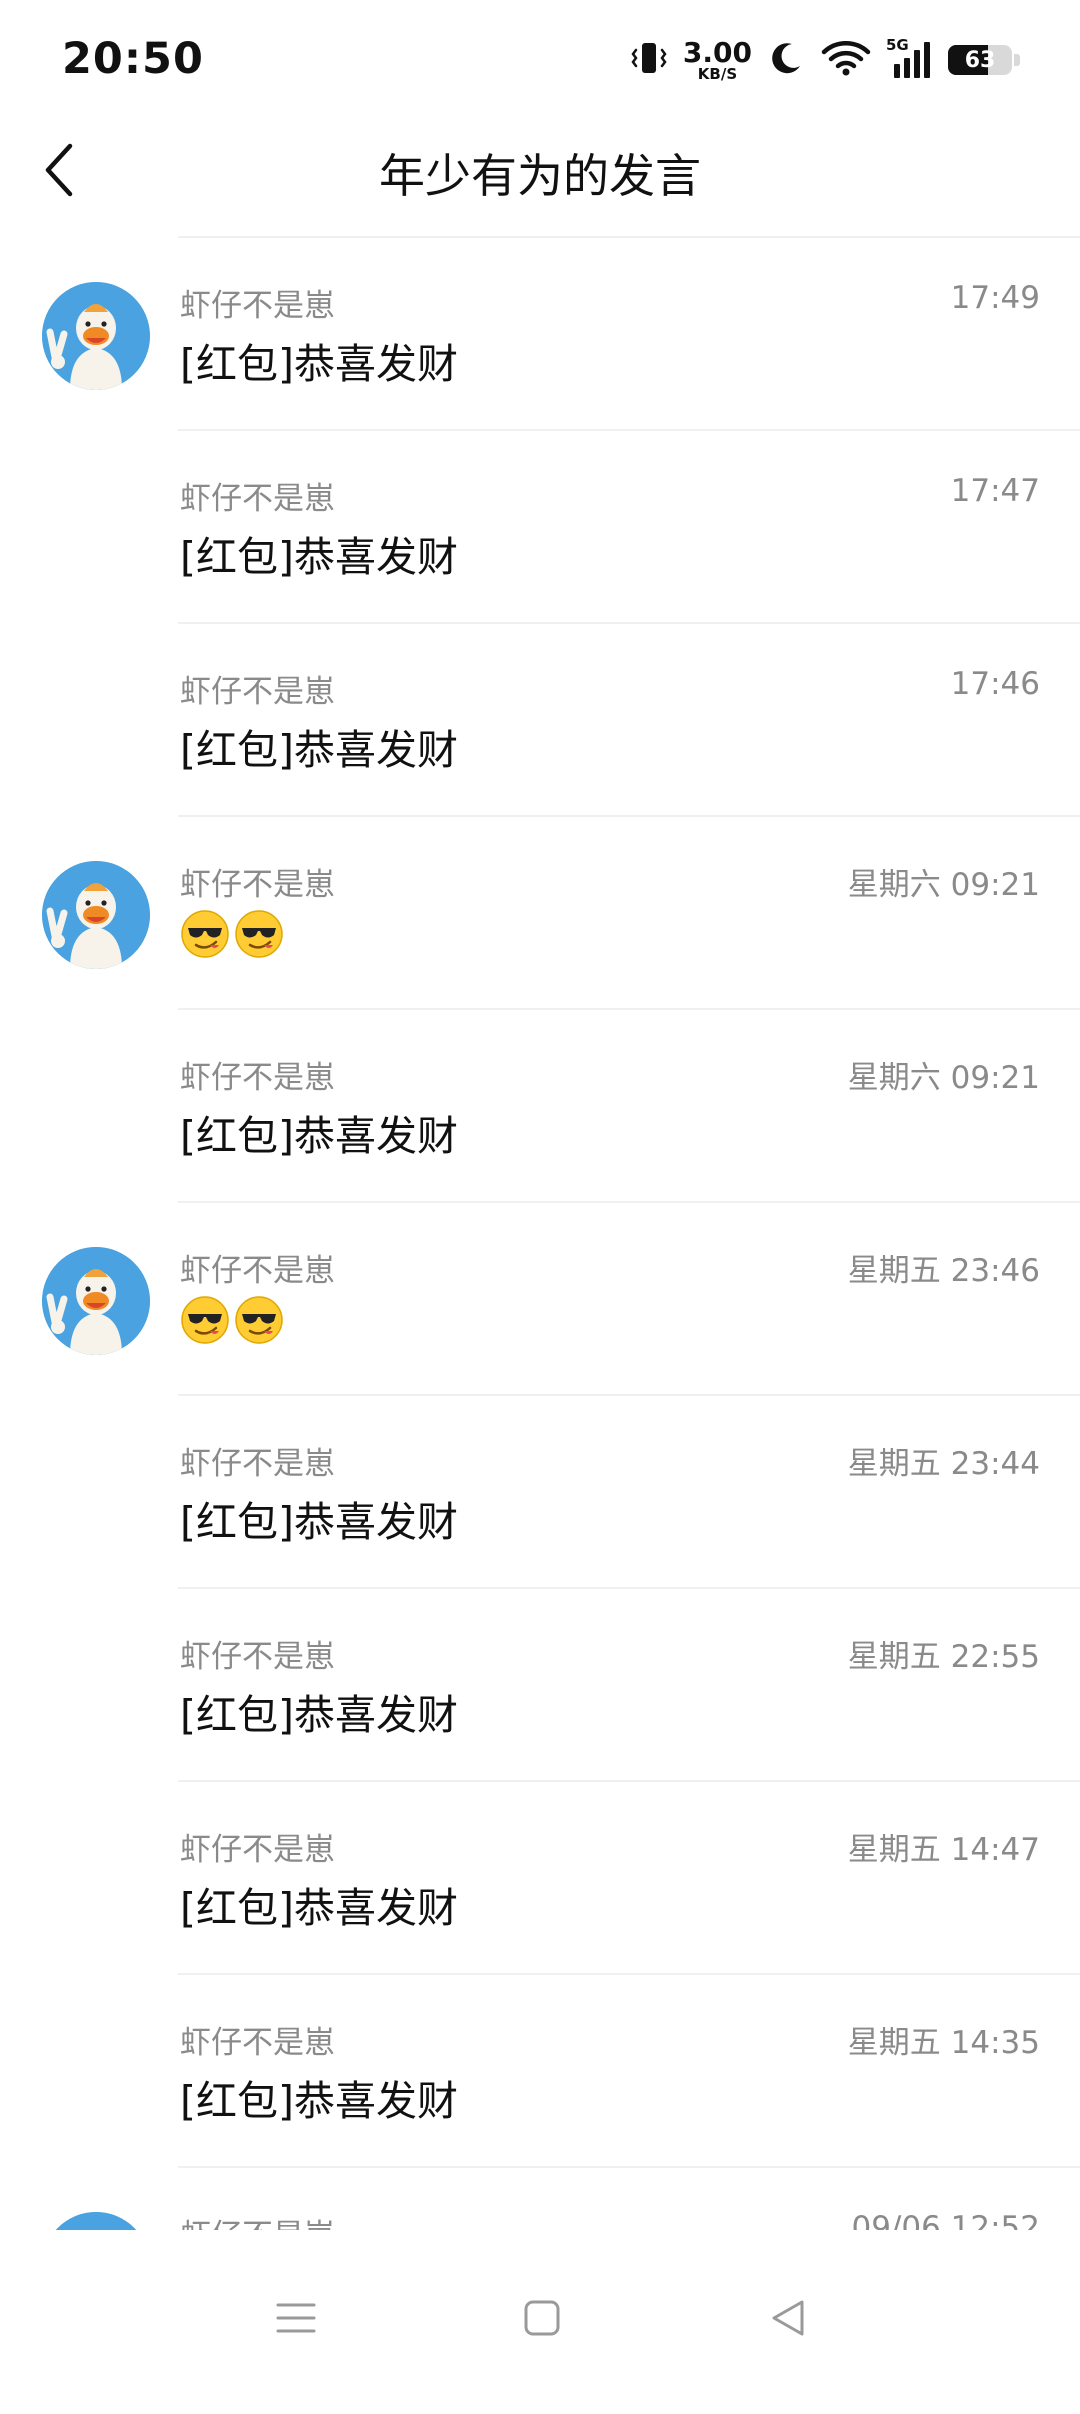 The width and height of the screenshot is (1080, 2414). Describe the element at coordinates (540, 1104) in the screenshot. I see `message-row: 虾仔不是崽 星期六 09:21 [红包]恭喜发财` at that location.